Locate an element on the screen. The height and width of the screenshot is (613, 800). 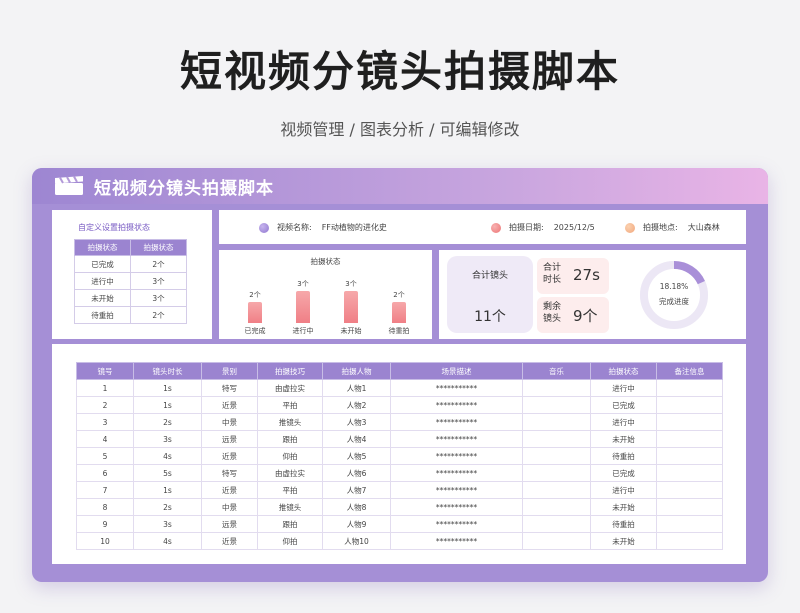
table-cell: 2 is located at coordinates (105, 405).